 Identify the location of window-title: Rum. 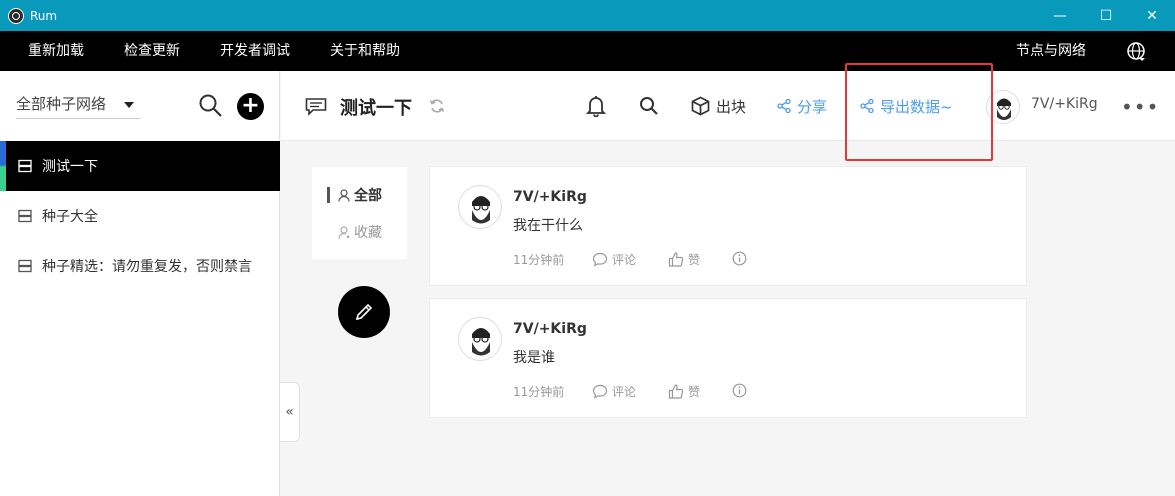
(44, 15).